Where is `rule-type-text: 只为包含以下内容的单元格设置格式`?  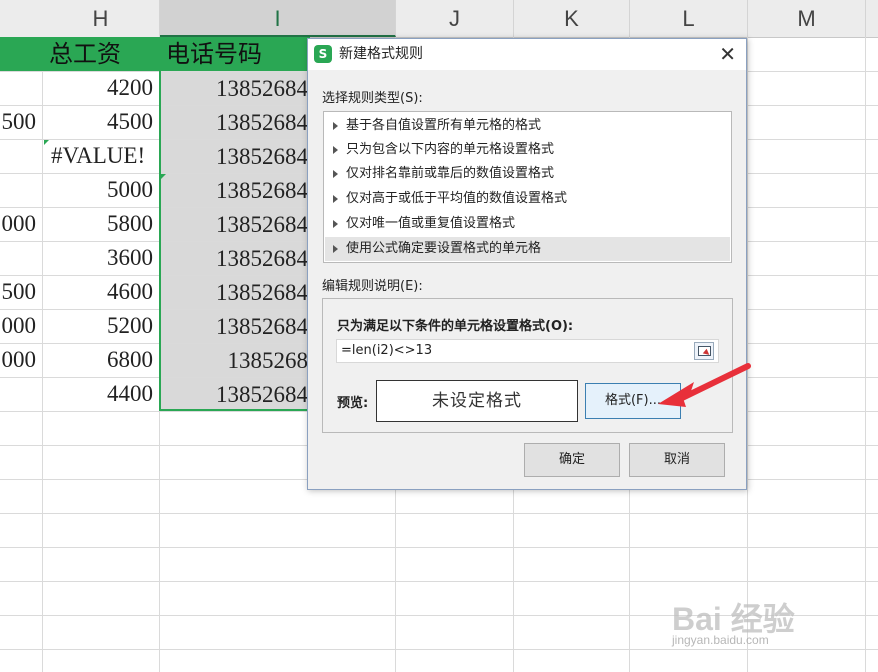
rule-type-text: 只为包含以下内容的单元格设置格式 is located at coordinates (450, 149).